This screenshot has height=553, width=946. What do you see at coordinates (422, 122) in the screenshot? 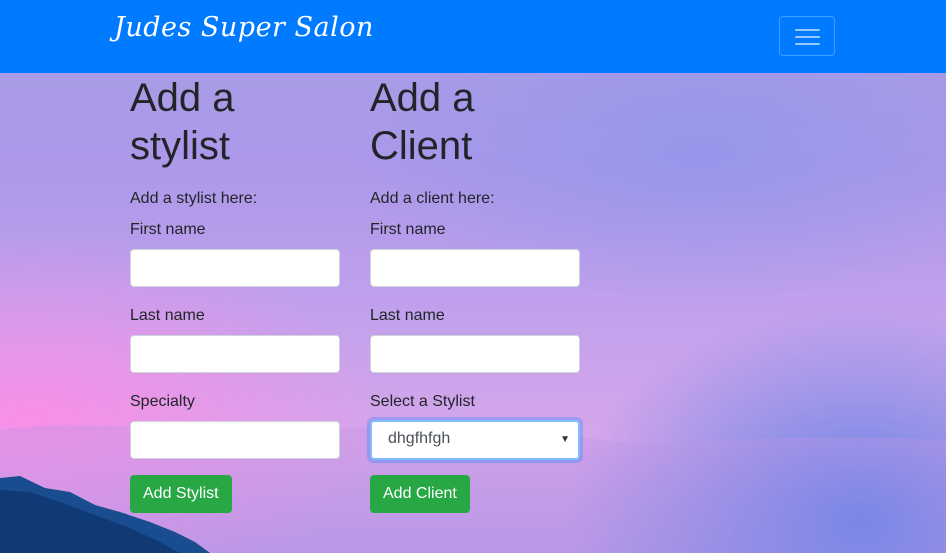
I see `client-form-heading: Add a Client` at bounding box center [422, 122].